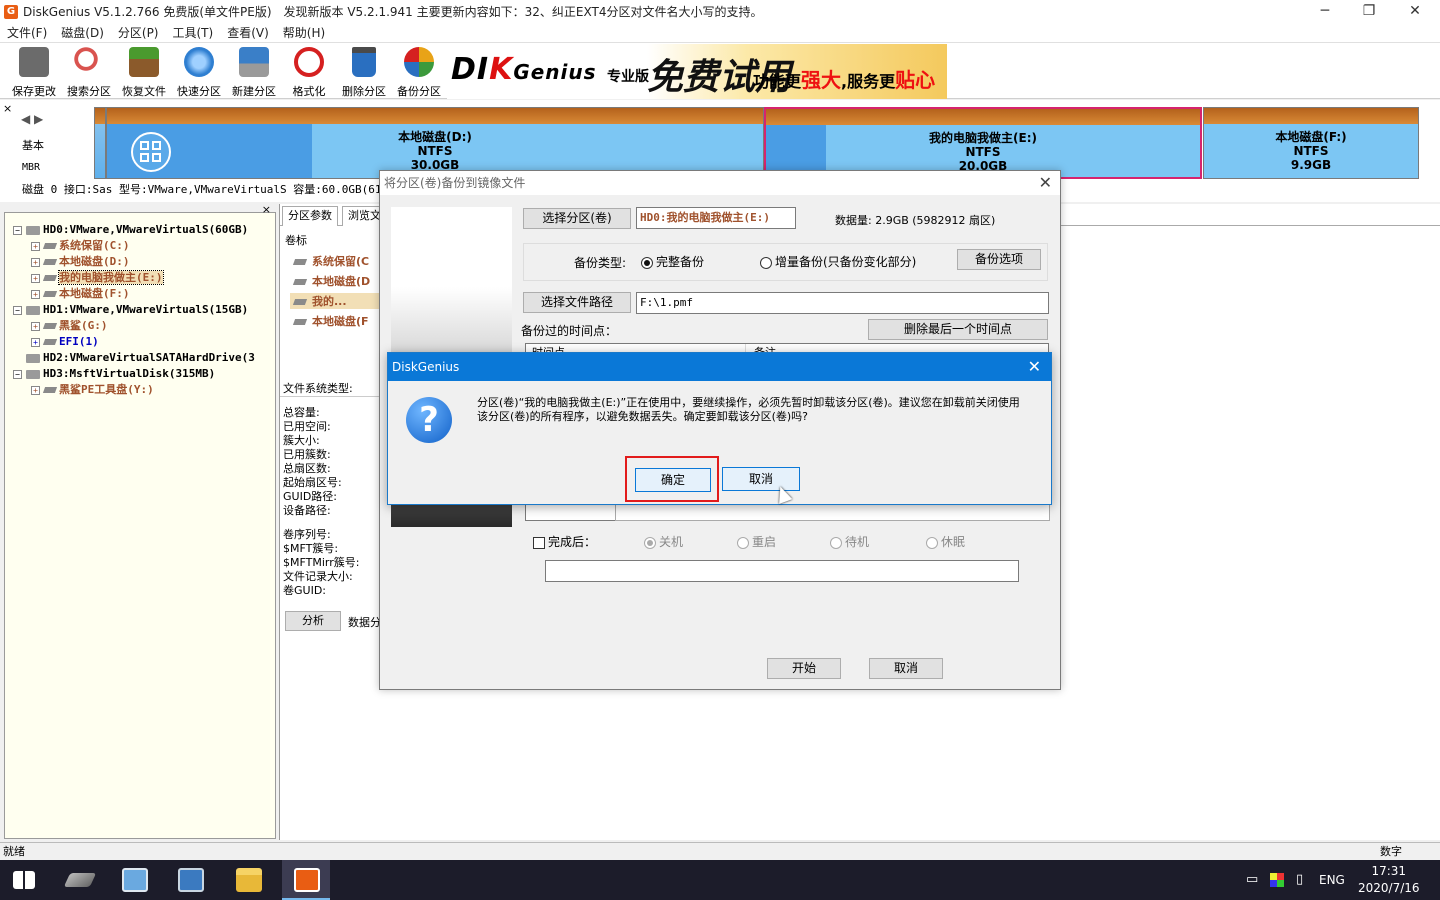 This screenshot has height=900, width=1440. What do you see at coordinates (309, 73) in the screenshot?
I see `format-button: 格式化` at bounding box center [309, 73].